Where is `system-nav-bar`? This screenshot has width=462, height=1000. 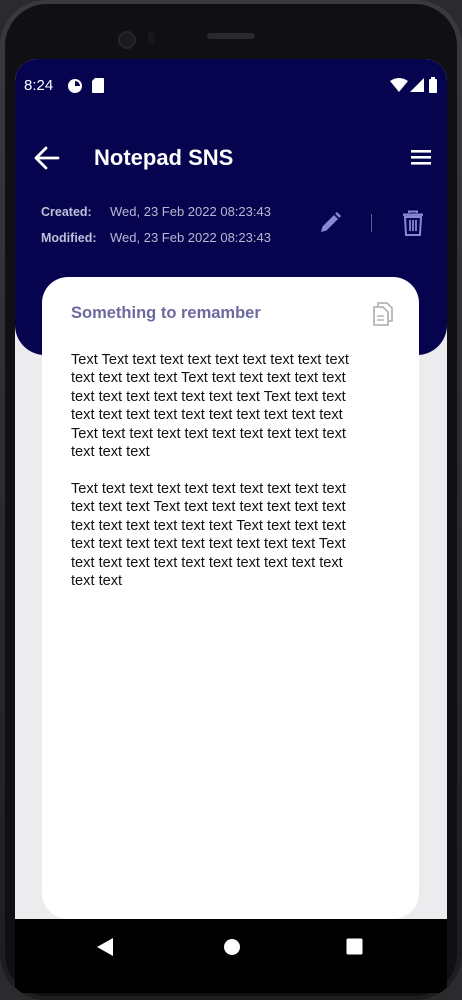
system-nav-bar is located at coordinates (231, 956).